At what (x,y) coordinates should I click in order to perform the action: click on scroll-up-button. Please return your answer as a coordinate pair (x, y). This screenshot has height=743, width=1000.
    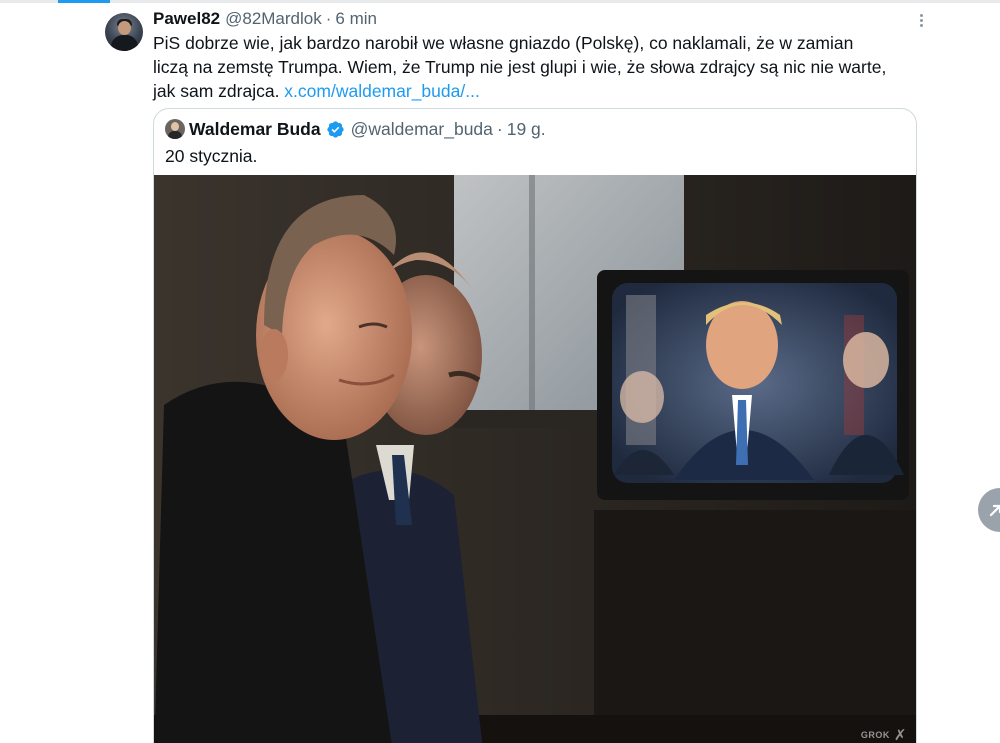
    Looking at the image, I should click on (989, 510).